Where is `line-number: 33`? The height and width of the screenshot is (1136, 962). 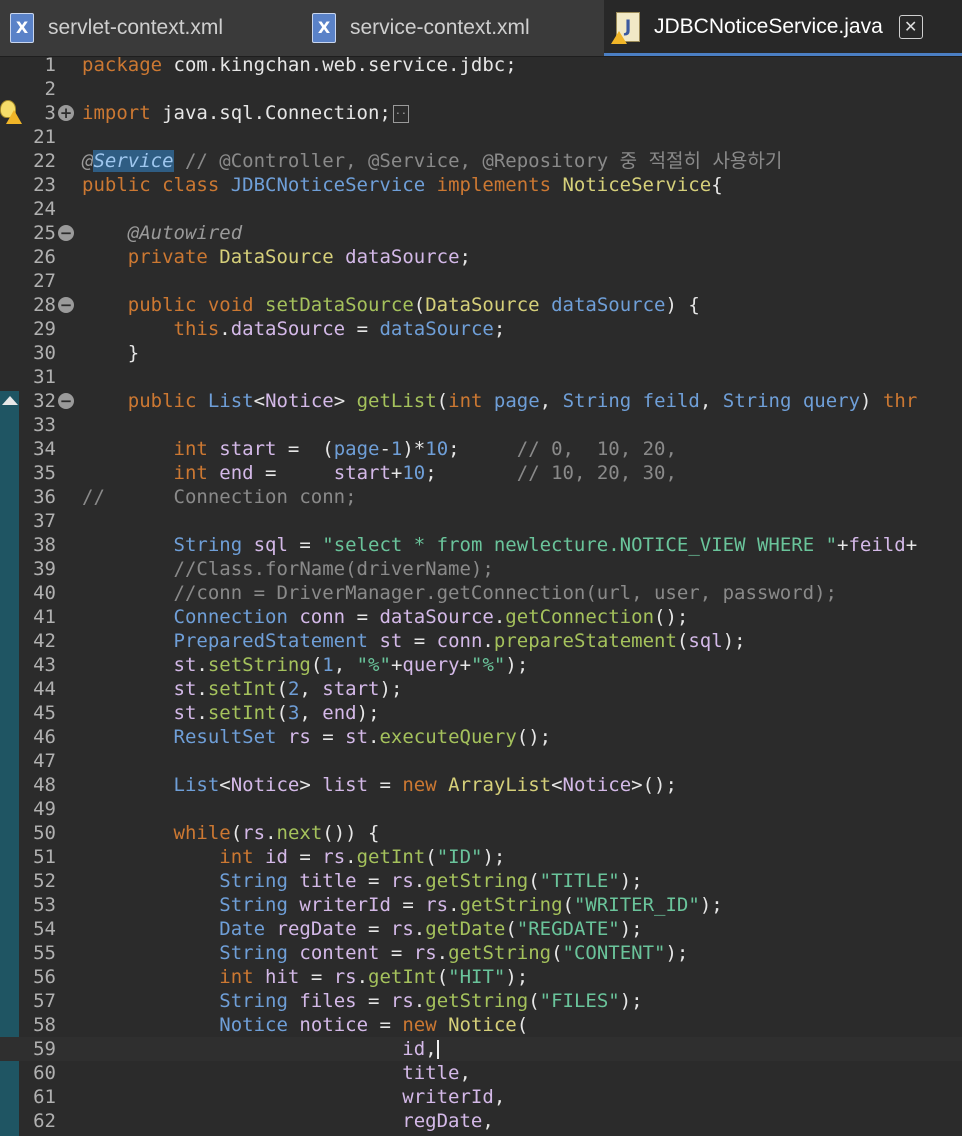
line-number: 33 is located at coordinates (44, 425).